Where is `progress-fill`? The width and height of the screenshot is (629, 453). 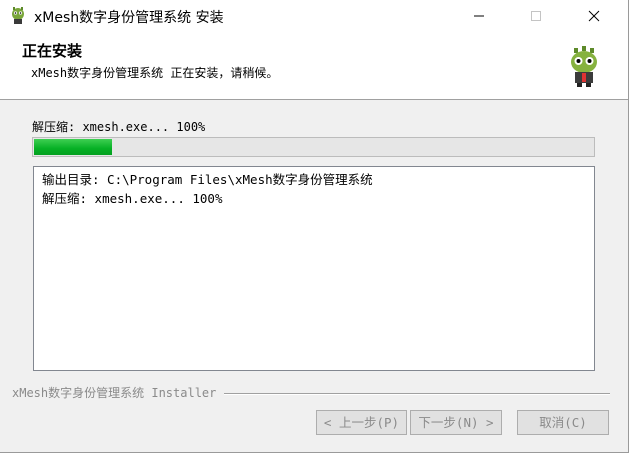
progress-fill is located at coordinates (73, 147).